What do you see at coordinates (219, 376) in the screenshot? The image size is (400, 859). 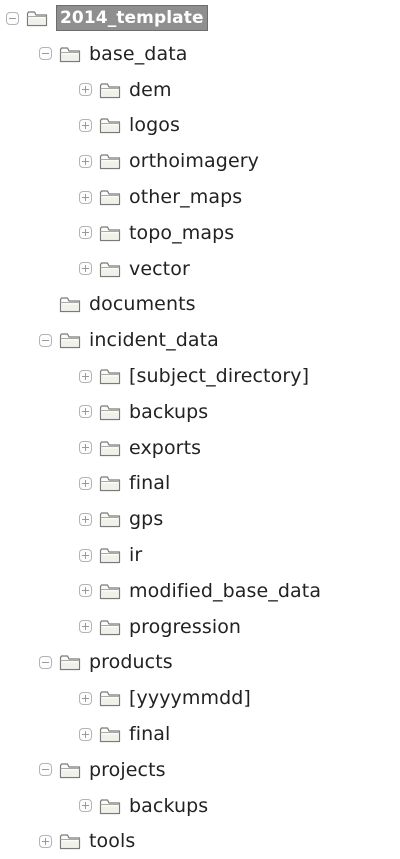 I see `tree-item-label: [subject_directory]` at bounding box center [219, 376].